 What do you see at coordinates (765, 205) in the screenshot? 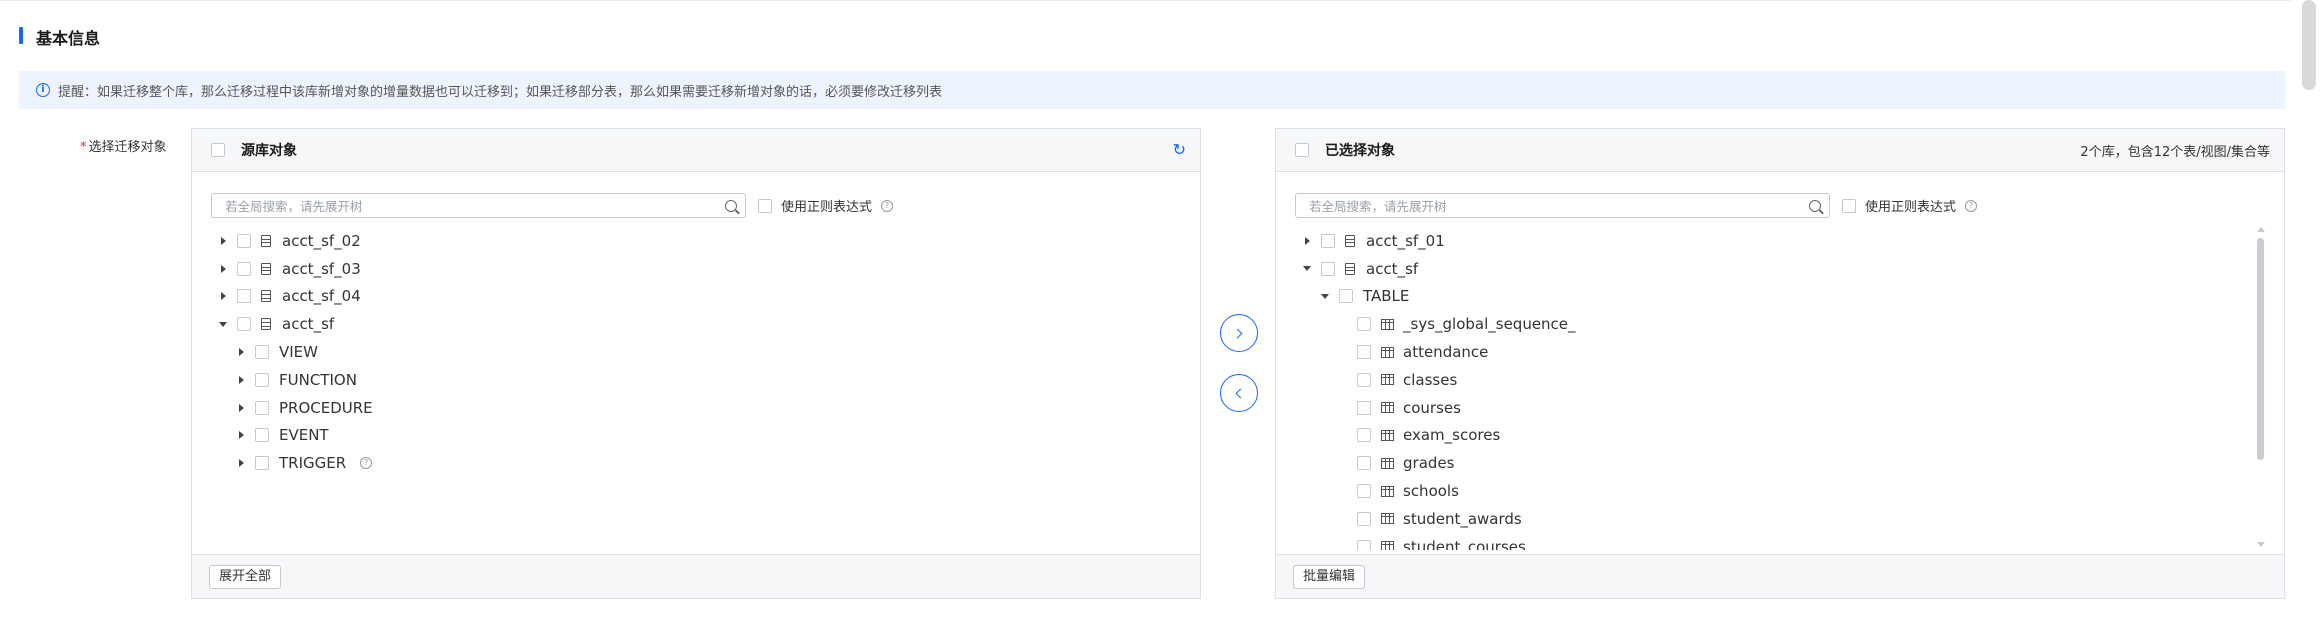
I see `source-regex-checkbox` at bounding box center [765, 205].